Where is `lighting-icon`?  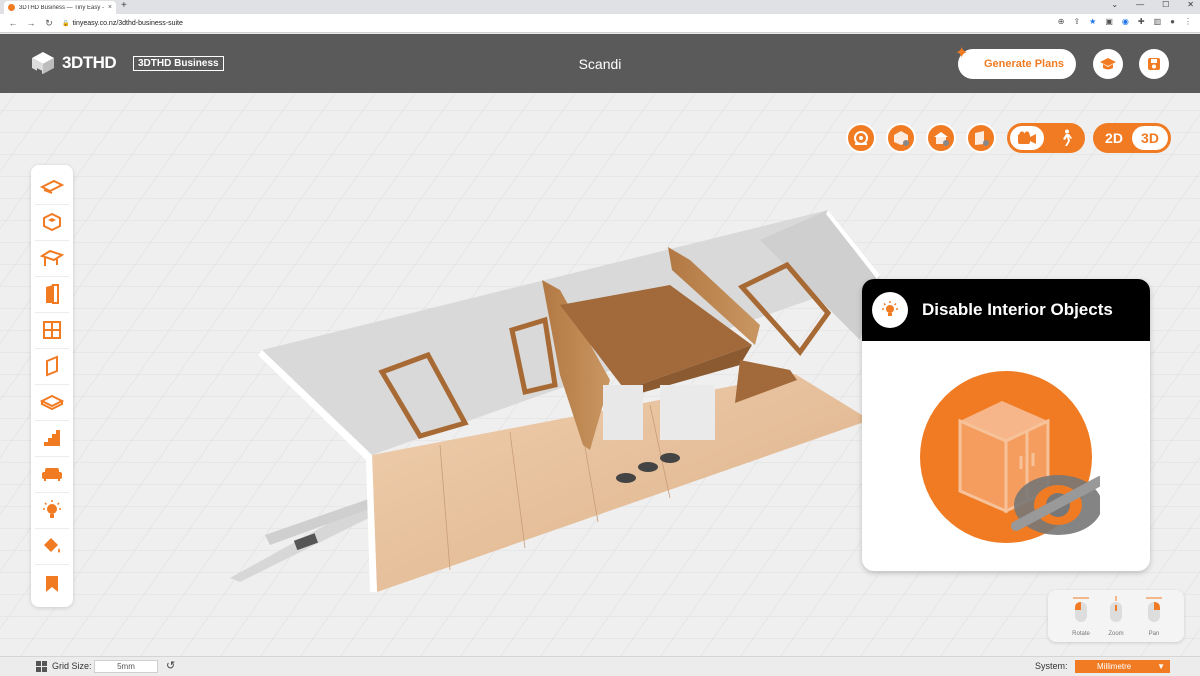 lighting-icon is located at coordinates (52, 509).